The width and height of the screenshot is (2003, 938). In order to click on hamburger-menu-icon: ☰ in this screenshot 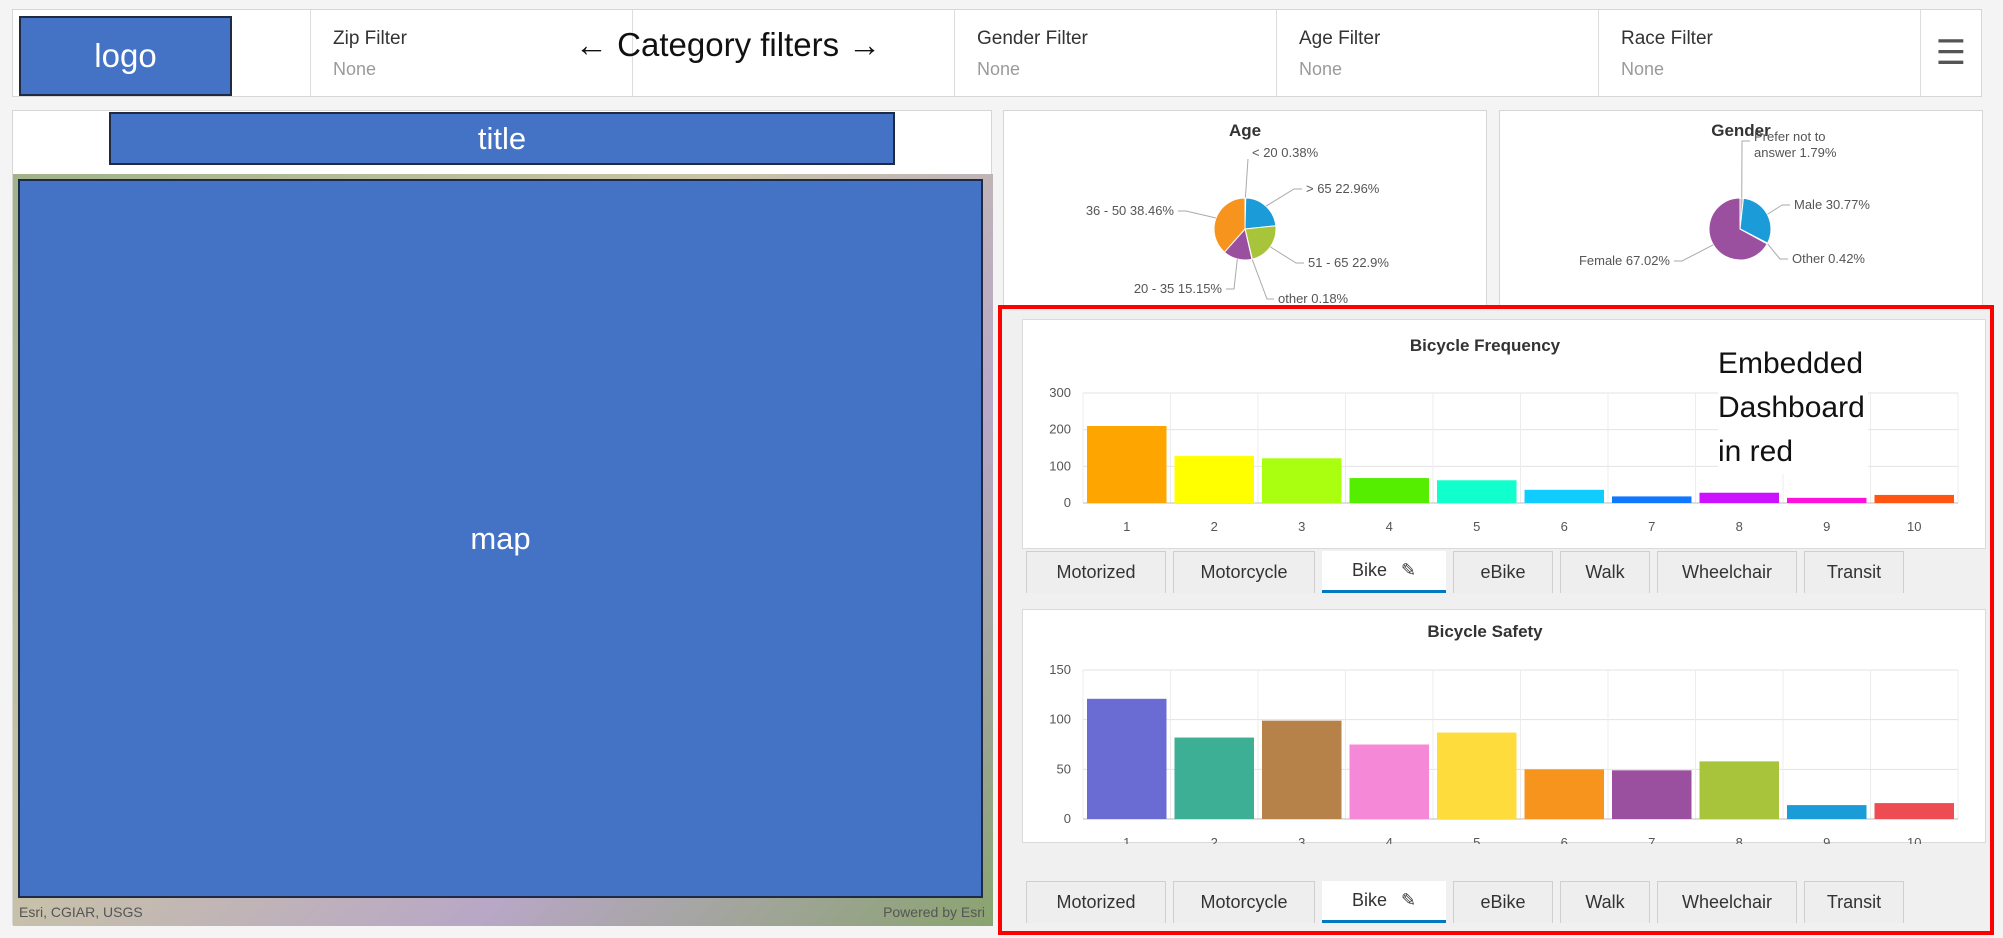, I will do `click(1951, 53)`.